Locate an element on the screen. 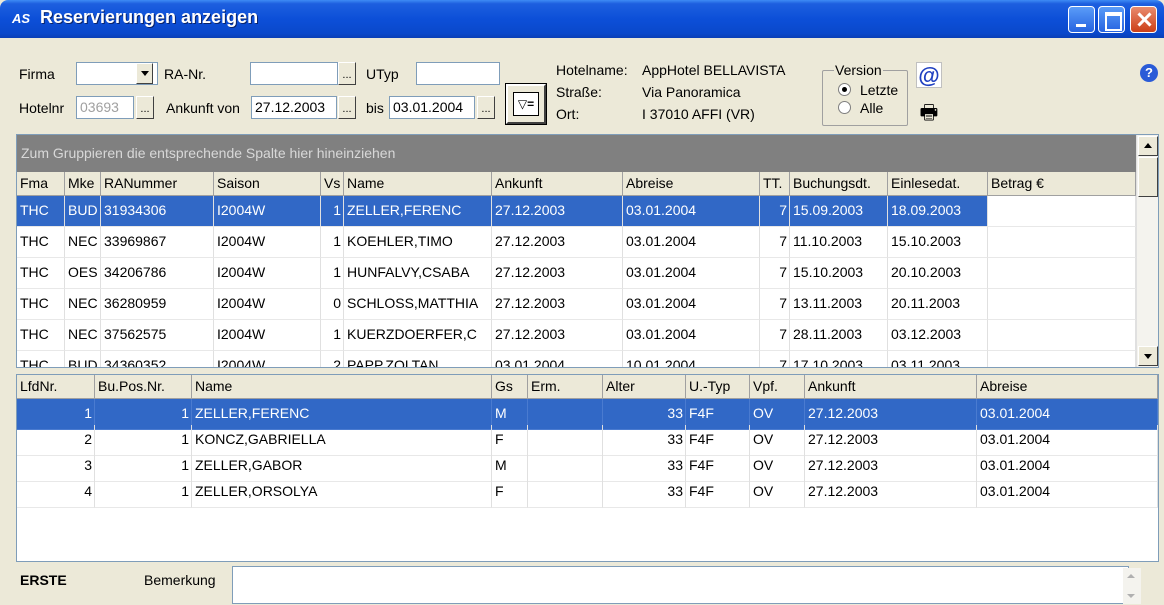  printer-icon: 🖶 is located at coordinates (929, 113).